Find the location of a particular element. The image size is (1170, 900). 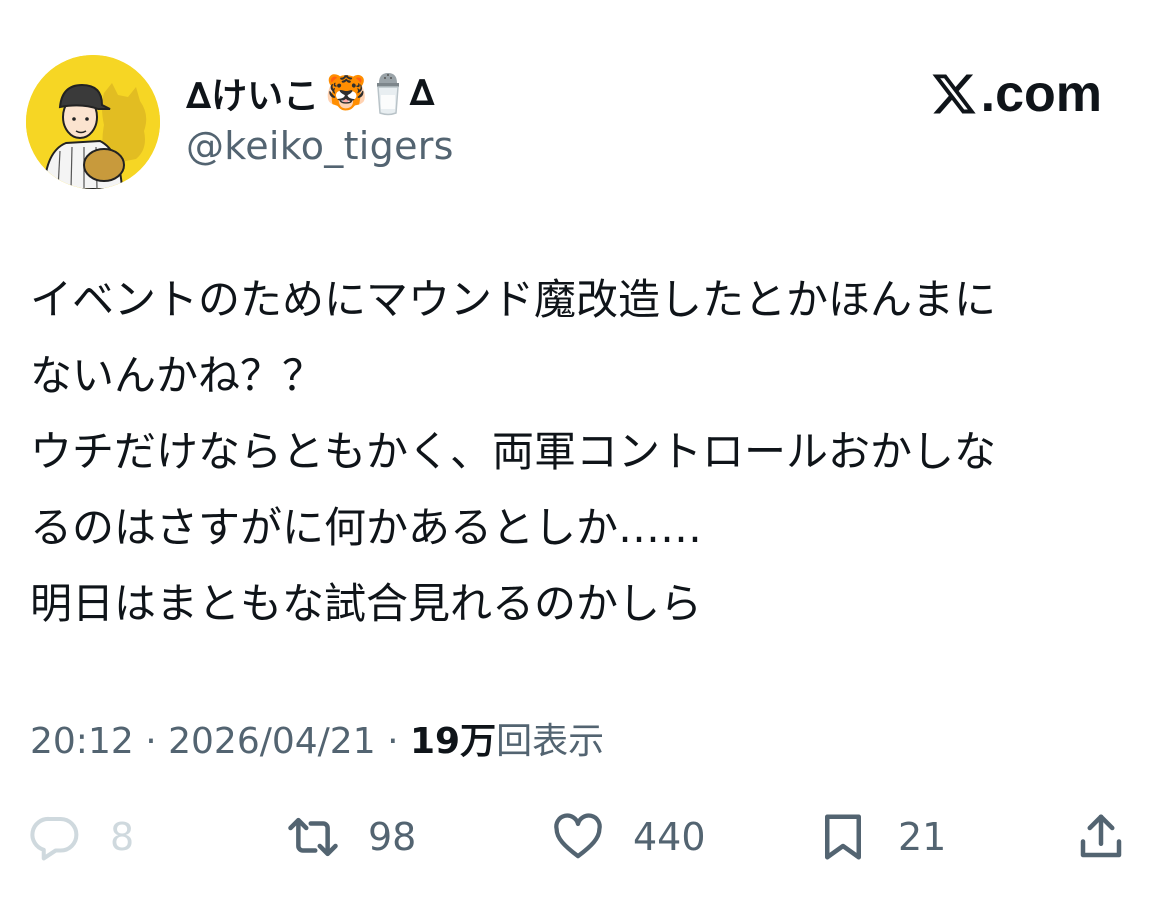

tweet-line: ウチだけならともかく、両軍コントロールおかしな is located at coordinates (513, 451).